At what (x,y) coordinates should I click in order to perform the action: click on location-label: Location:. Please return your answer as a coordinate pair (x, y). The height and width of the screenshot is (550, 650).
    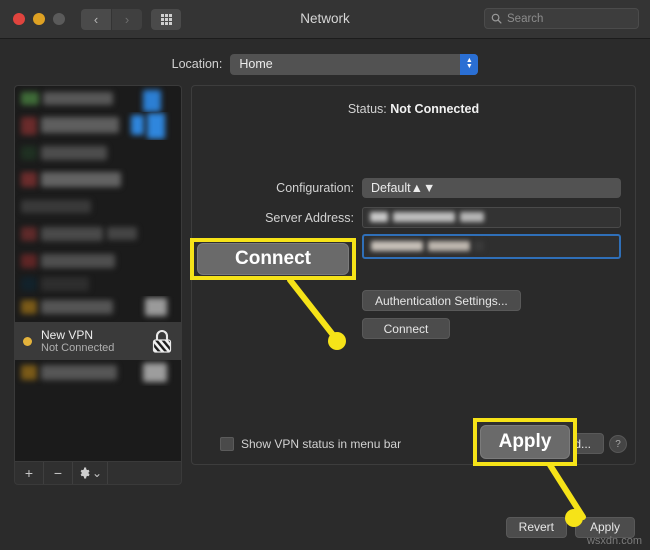
    Looking at the image, I should click on (197, 64).